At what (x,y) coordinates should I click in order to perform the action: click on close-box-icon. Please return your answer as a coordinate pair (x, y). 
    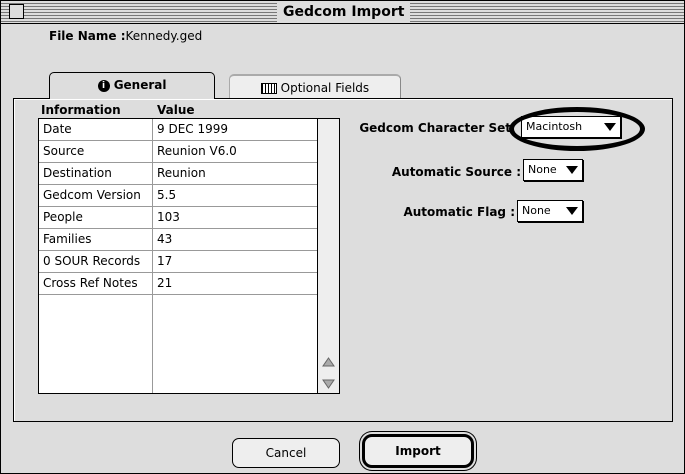
    Looking at the image, I should click on (16, 11).